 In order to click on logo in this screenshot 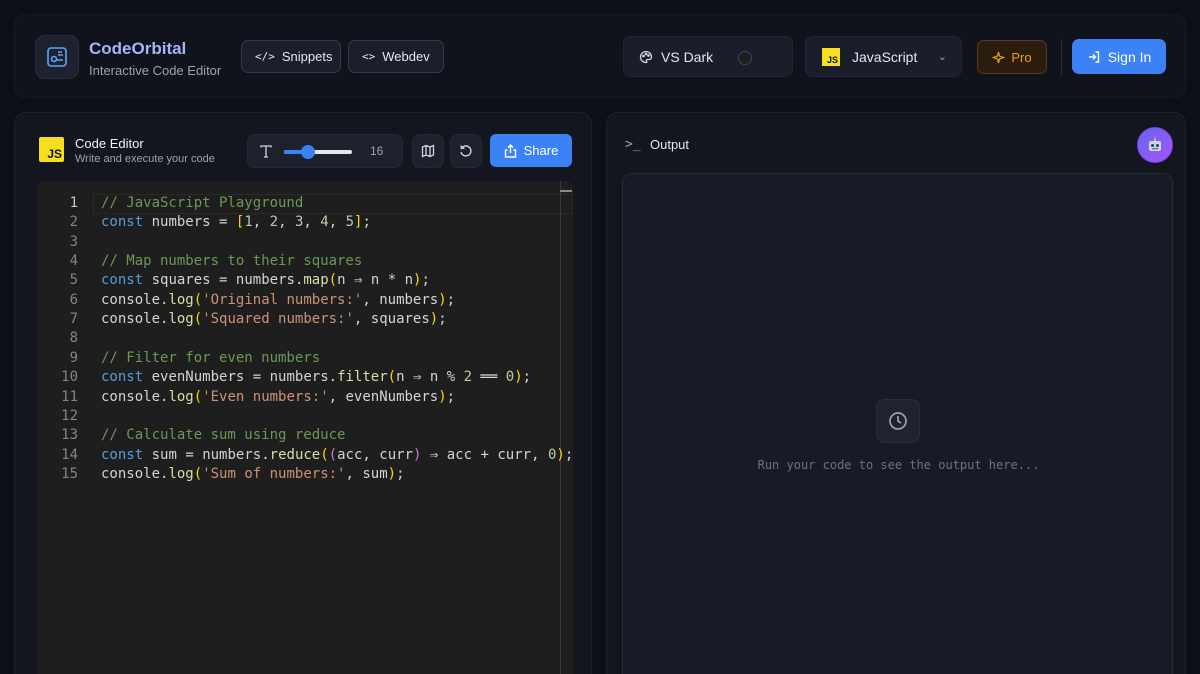, I will do `click(57, 57)`.